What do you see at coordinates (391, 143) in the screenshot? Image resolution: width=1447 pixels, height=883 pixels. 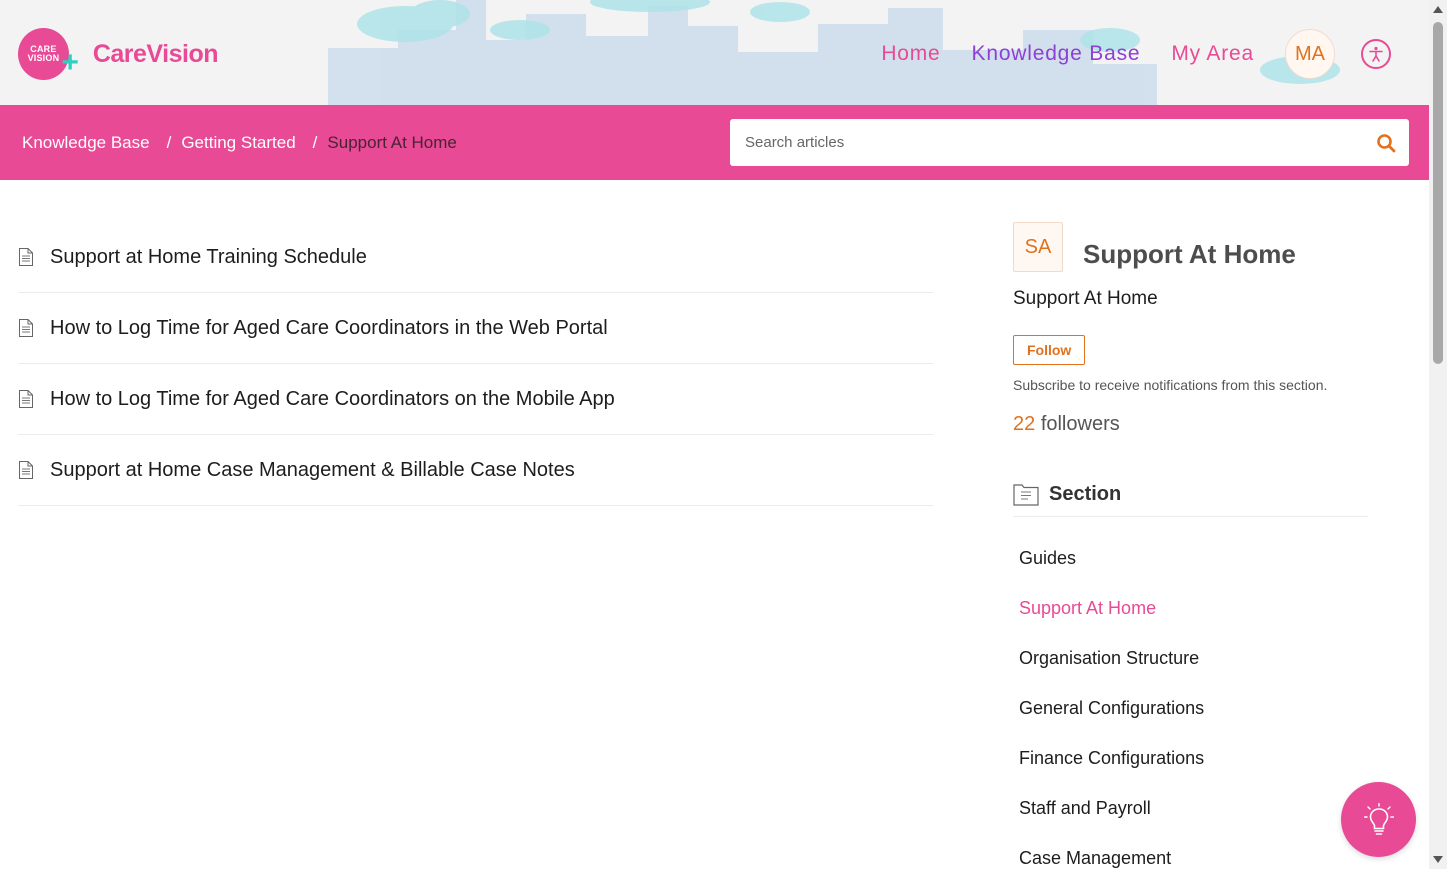 I see `breadcrumb-current: Support At Home` at bounding box center [391, 143].